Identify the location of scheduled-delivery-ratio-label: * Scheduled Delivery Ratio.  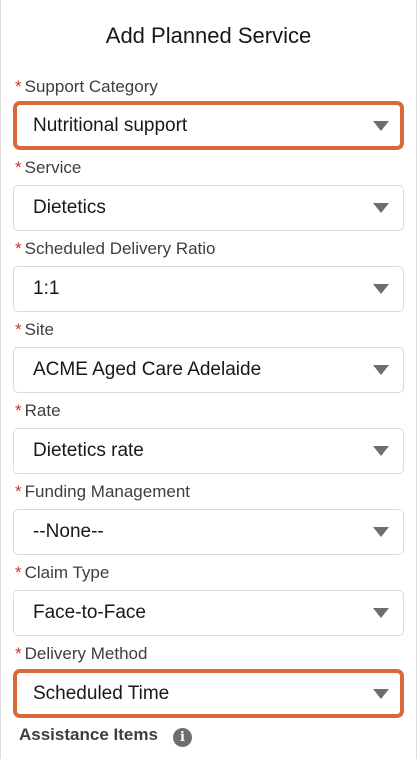
(115, 249).